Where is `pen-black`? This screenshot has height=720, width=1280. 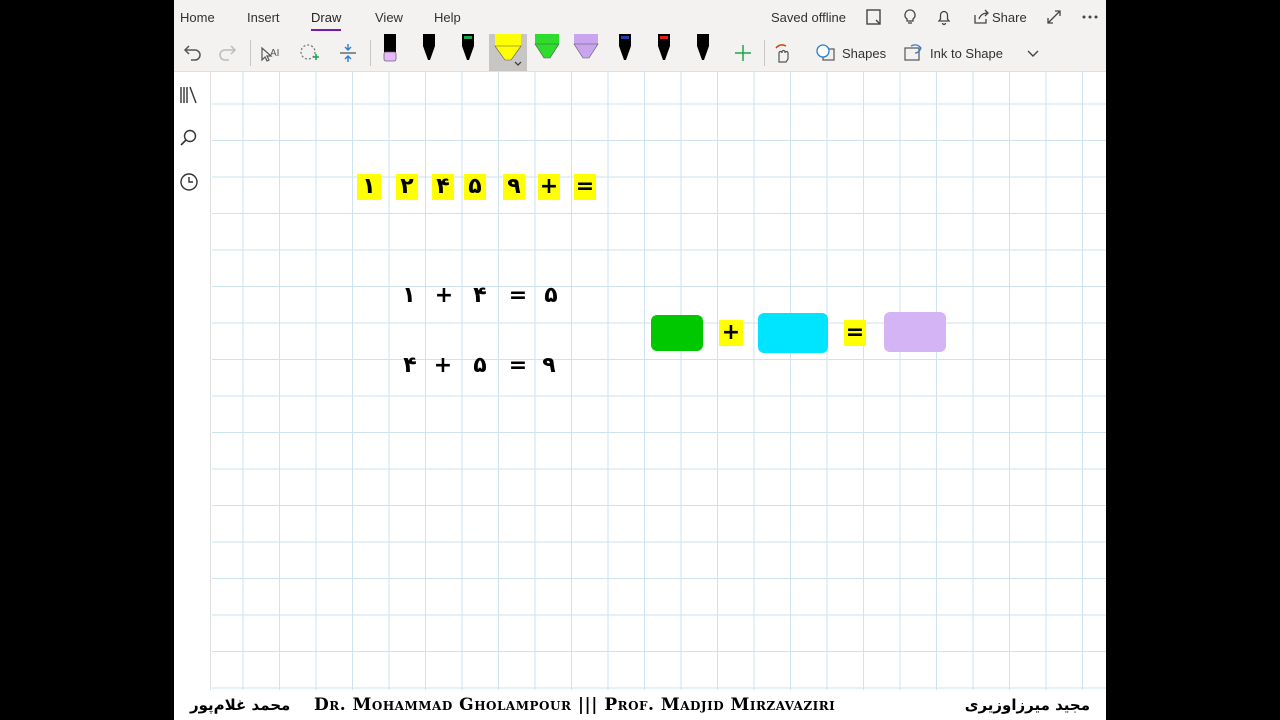
pen-black is located at coordinates (429, 50).